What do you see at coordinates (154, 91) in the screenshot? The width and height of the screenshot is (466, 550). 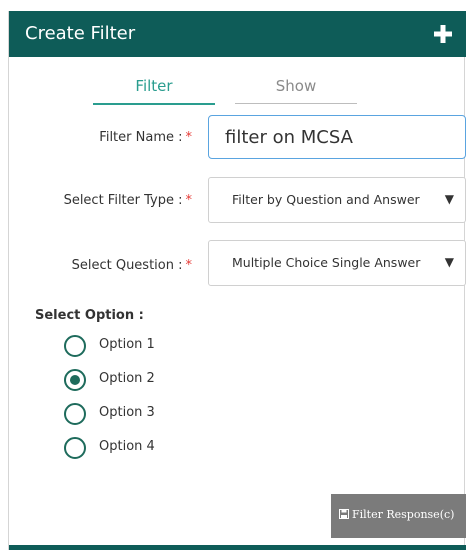 I see `tab-filter: Filter` at bounding box center [154, 91].